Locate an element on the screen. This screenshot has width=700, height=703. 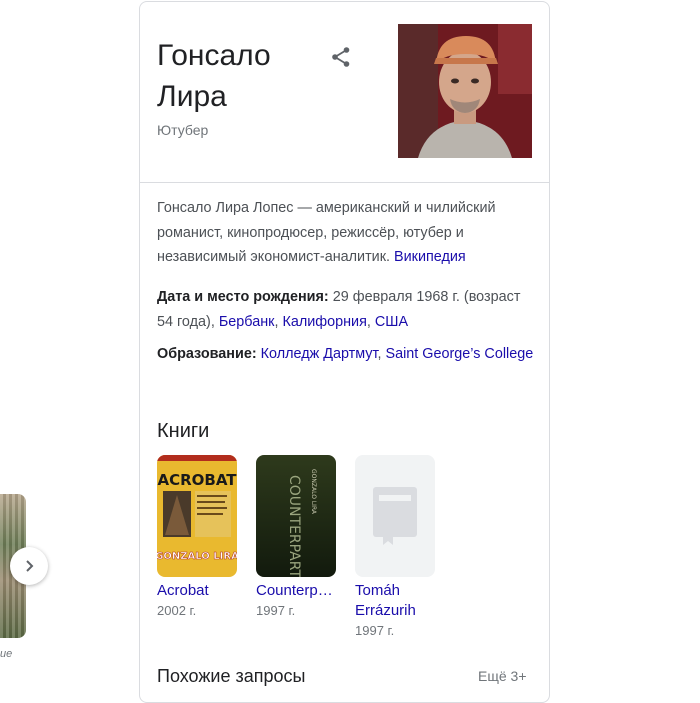
chevron-right-icon is located at coordinates (30, 566).